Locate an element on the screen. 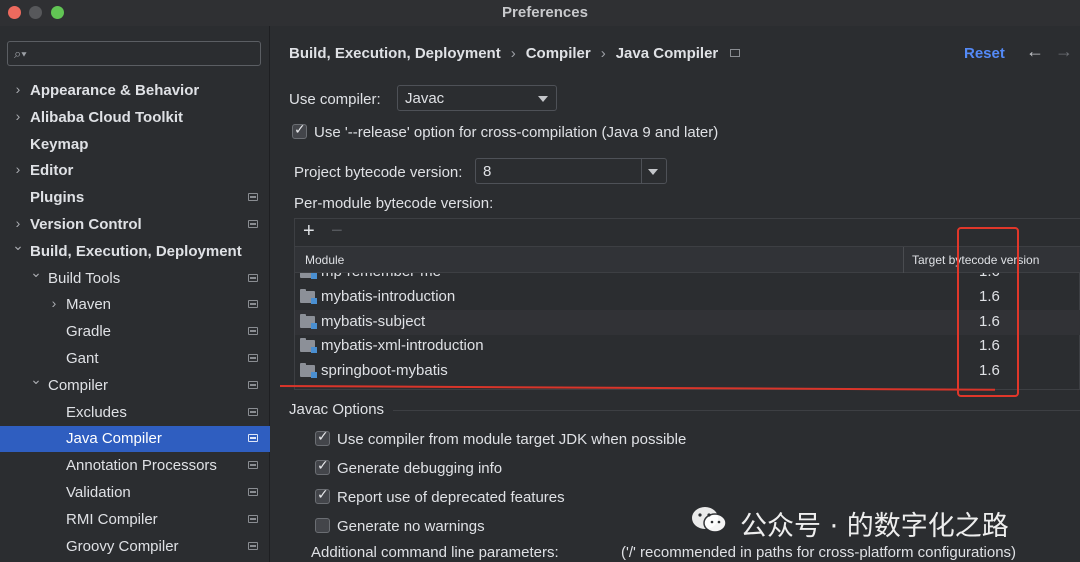  breadcrumb-item: Java Compiler is located at coordinates (667, 53).